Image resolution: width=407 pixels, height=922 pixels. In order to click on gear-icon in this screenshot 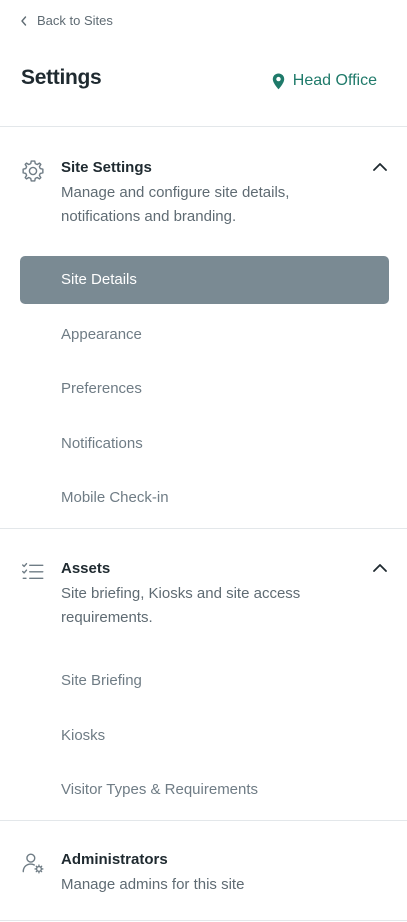, I will do `click(33, 171)`.